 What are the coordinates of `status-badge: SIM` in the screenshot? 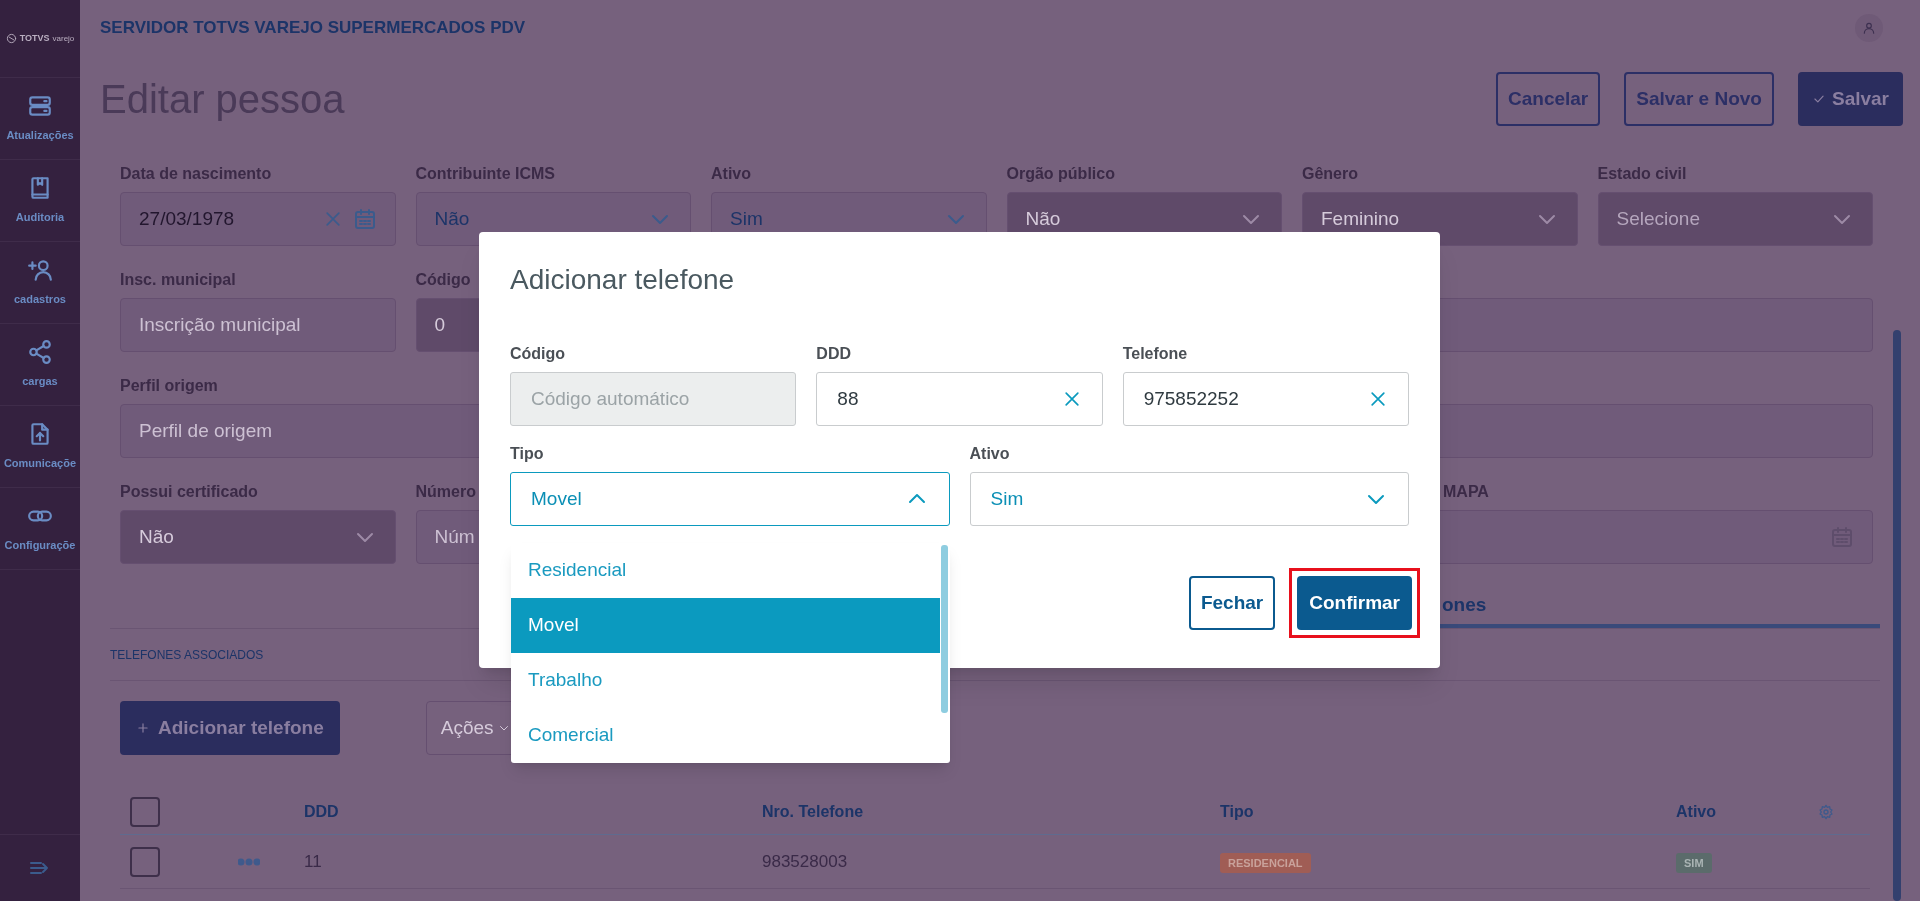 It's located at (1694, 862).